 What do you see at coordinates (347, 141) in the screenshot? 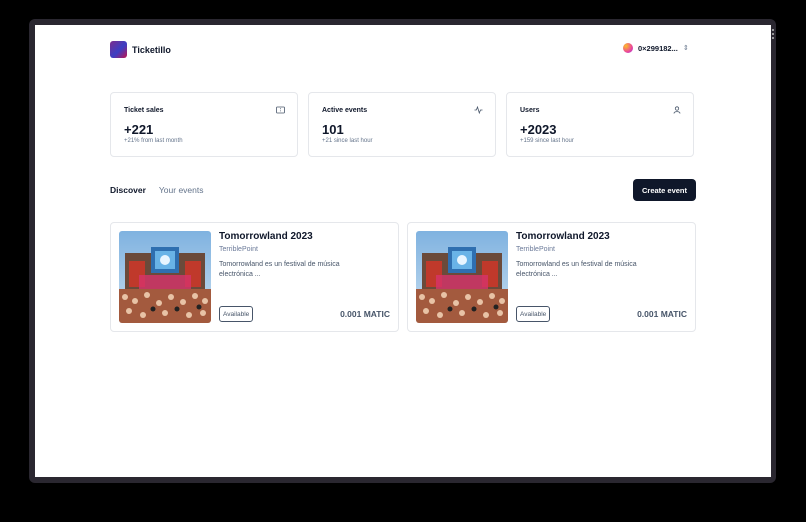
I see `stat-subtext: +21 since last hour` at bounding box center [347, 141].